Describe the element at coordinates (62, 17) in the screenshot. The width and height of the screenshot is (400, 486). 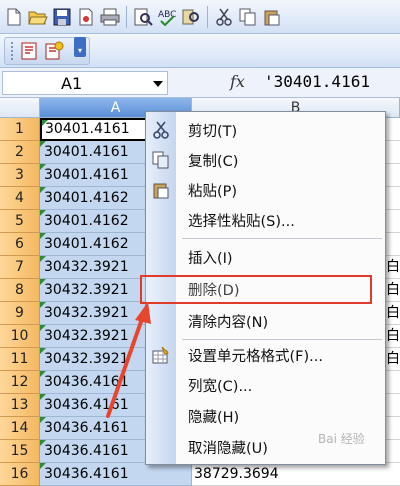
I see `save-icon` at that location.